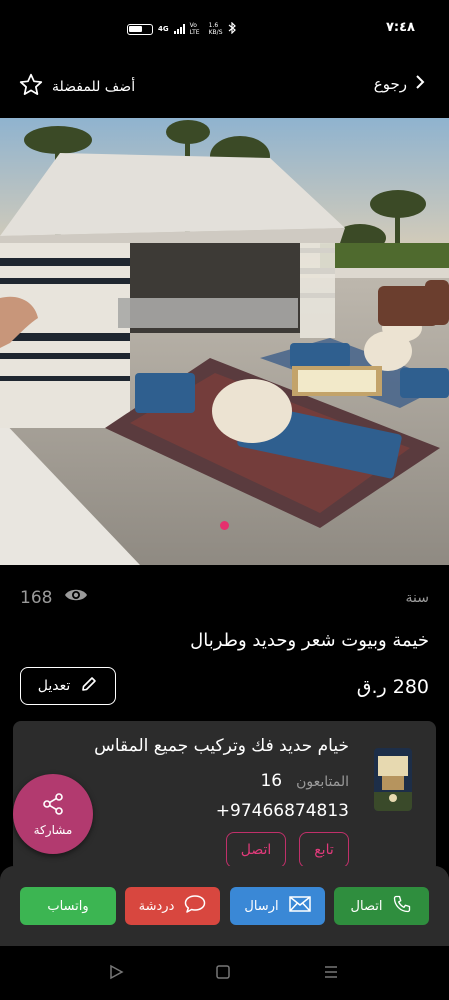  I want to click on share-label: مشاركة, so click(53, 829).